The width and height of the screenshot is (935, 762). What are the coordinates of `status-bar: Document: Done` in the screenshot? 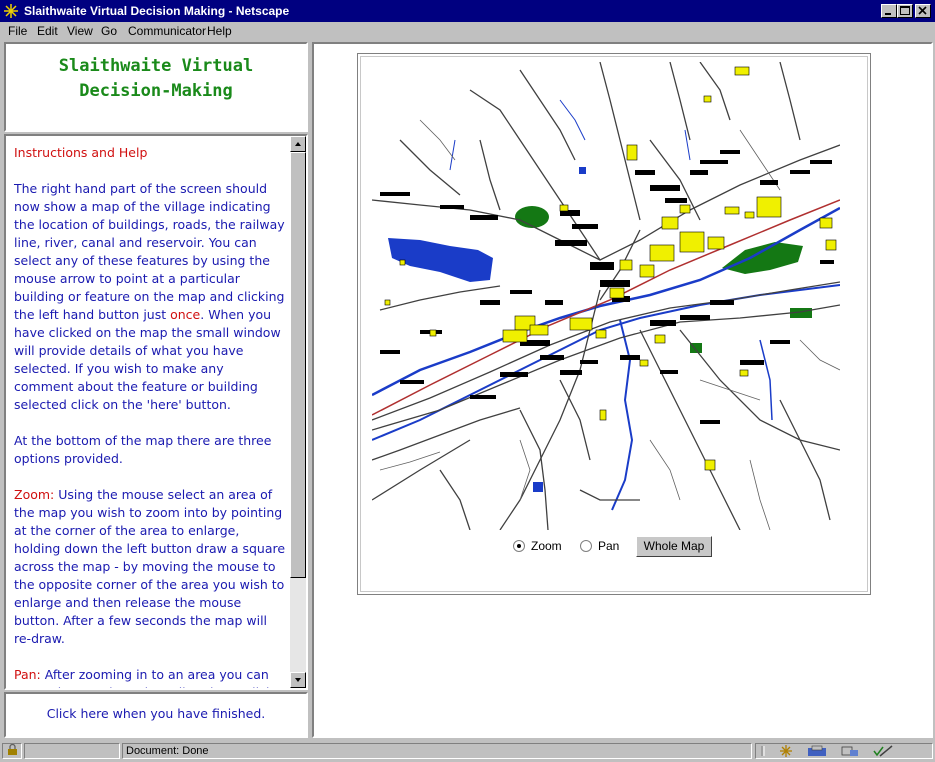 It's located at (467, 751).